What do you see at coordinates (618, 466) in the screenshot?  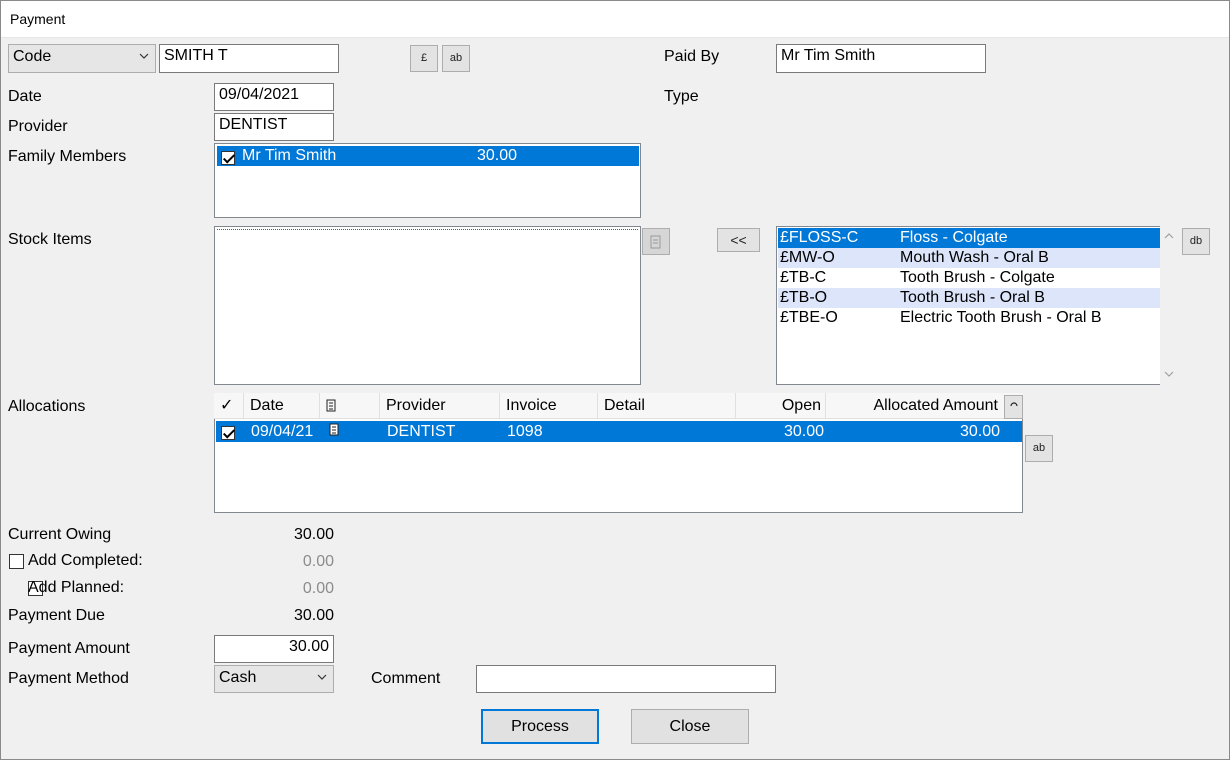 I see `allocations-list: 09/04/21 DENTIST 1098 30.00 30.00` at bounding box center [618, 466].